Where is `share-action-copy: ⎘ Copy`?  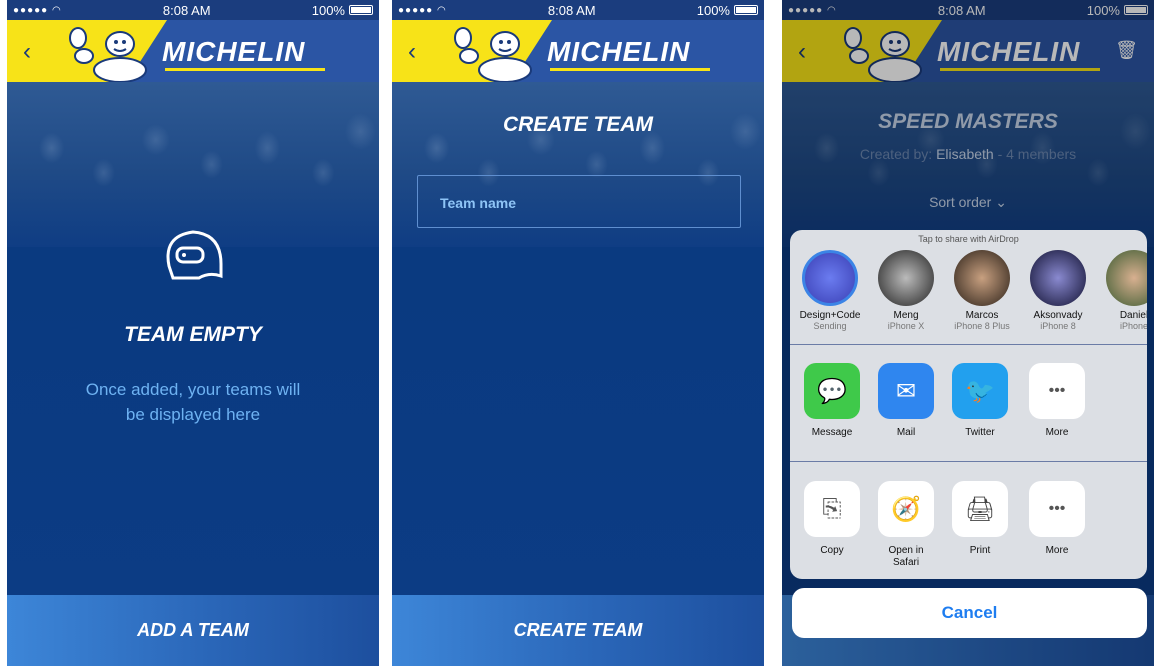 share-action-copy: ⎘ Copy is located at coordinates (832, 519).